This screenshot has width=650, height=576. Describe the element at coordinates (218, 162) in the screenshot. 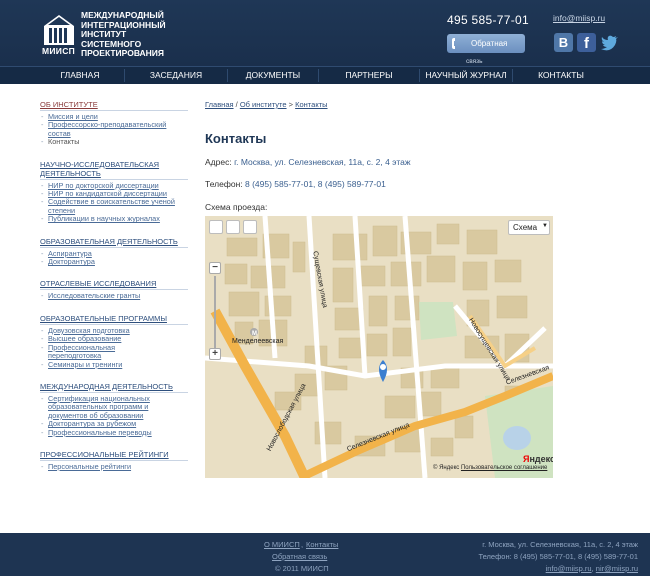

I see `address-label: Адрес:` at that location.